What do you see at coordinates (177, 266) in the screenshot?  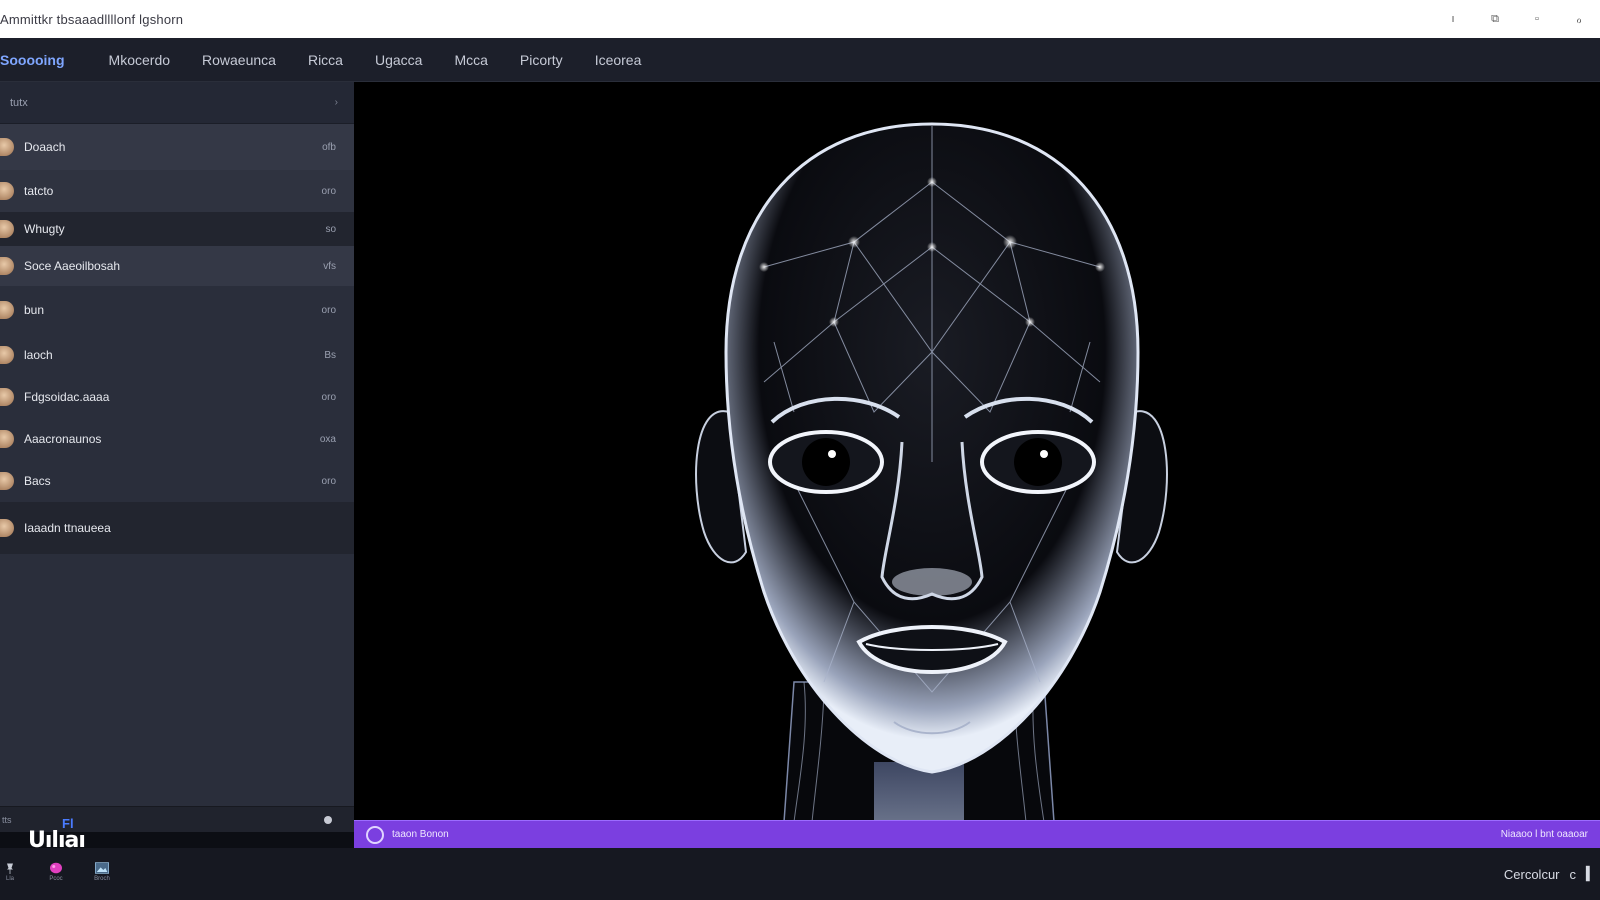 I see `list-item: Soce Aaeoilbosah vfs` at bounding box center [177, 266].